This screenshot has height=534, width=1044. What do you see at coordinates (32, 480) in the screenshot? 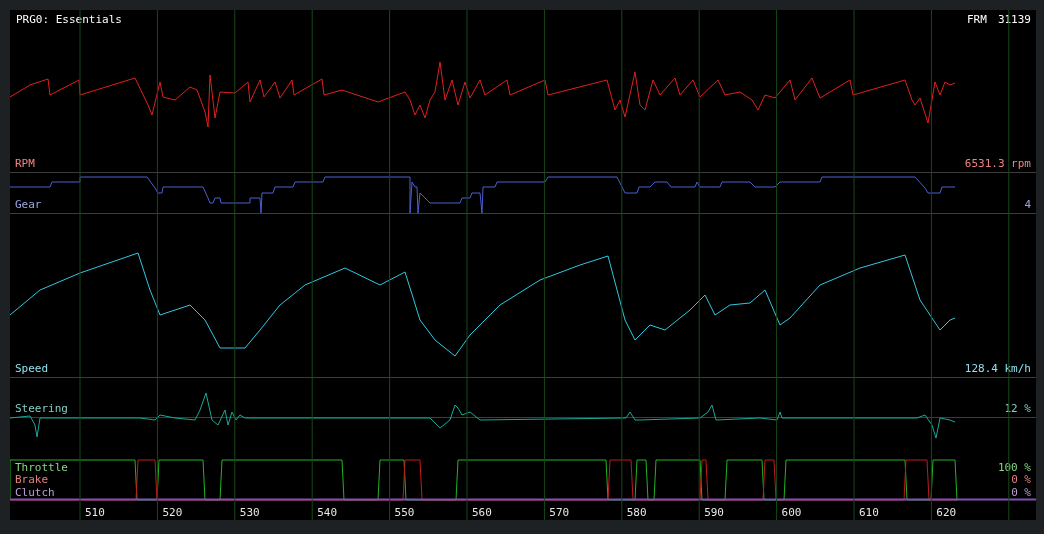
I see `pedal-label: Brake` at bounding box center [32, 480].